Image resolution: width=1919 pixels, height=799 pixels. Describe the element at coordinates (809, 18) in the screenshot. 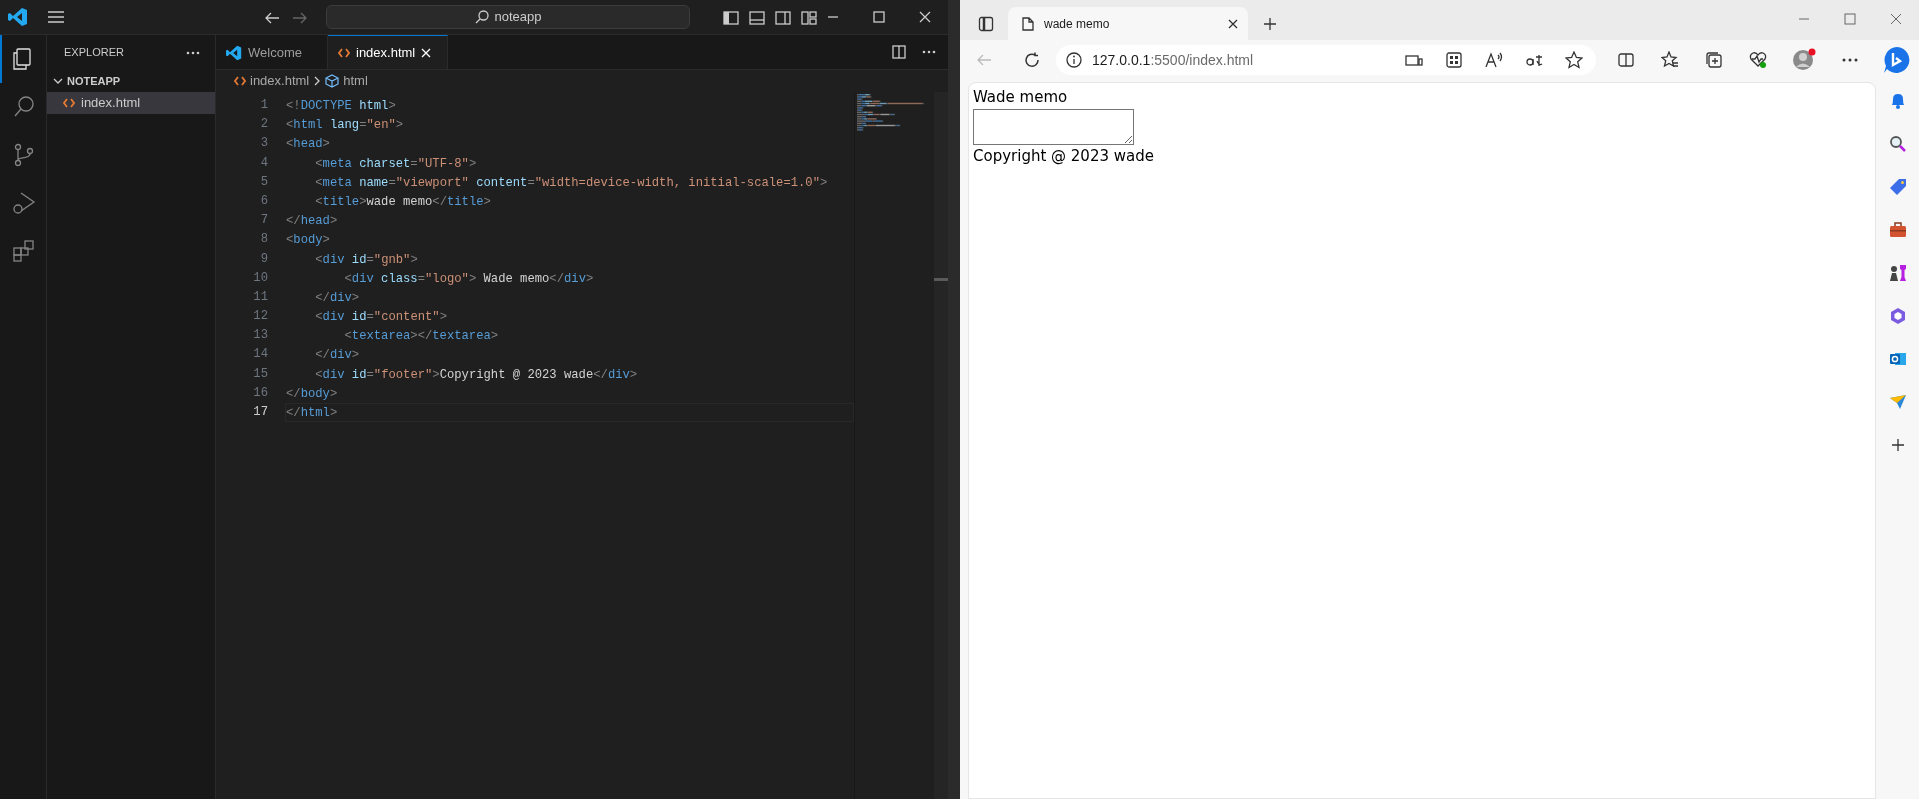

I see `layout-icon` at that location.